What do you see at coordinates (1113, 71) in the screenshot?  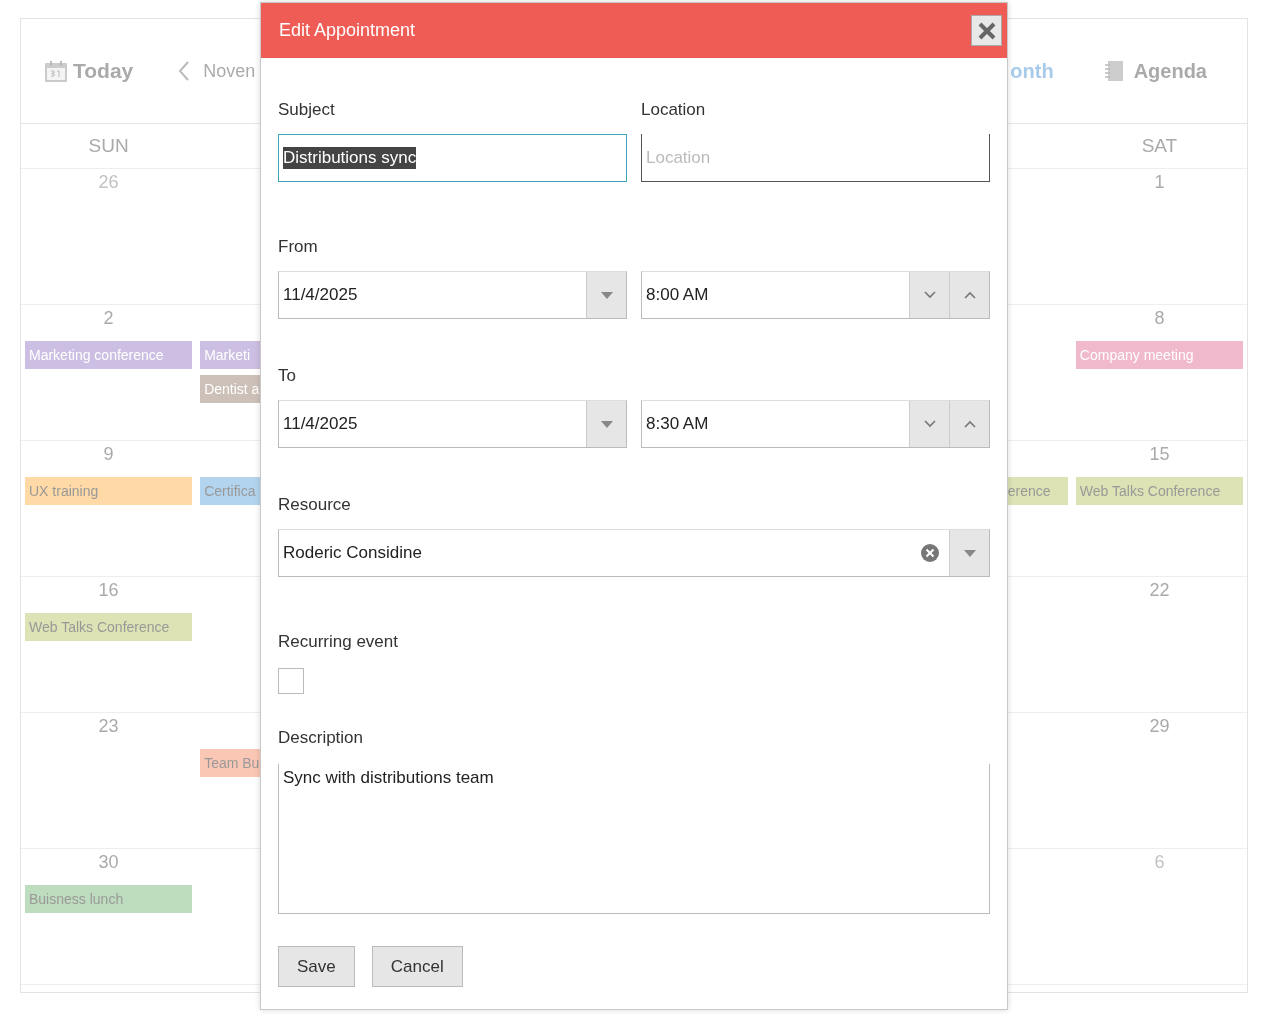 I see `notebook-icon` at bounding box center [1113, 71].